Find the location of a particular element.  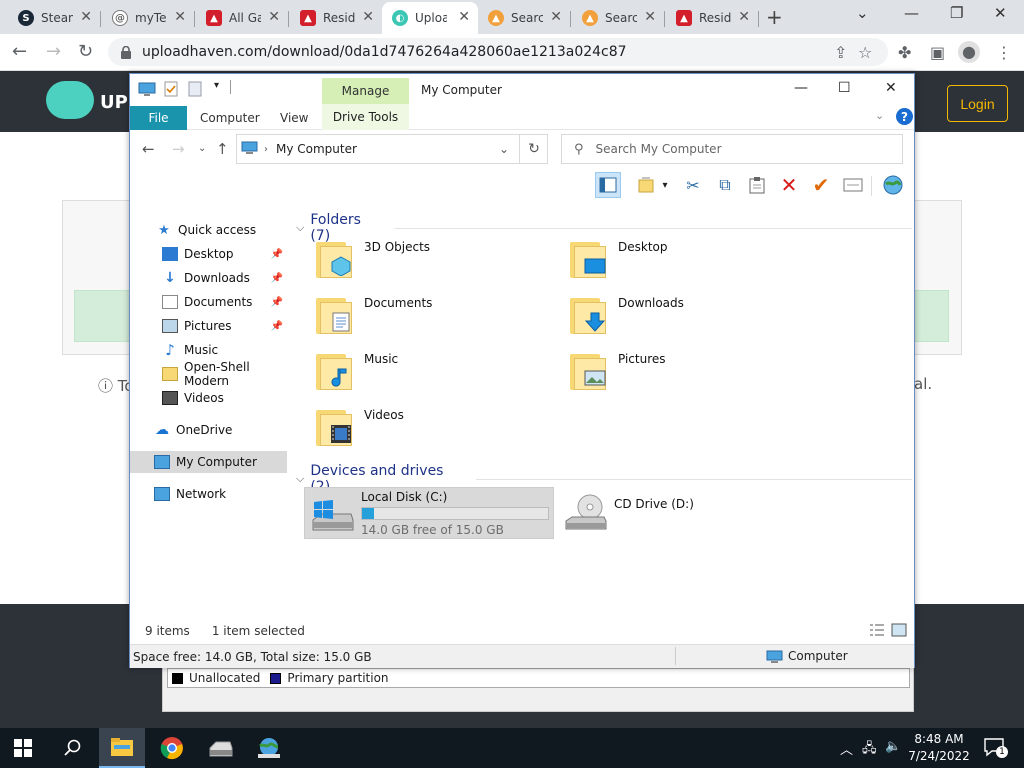

nav-quick-access: ★ Quick access is located at coordinates (208, 230).